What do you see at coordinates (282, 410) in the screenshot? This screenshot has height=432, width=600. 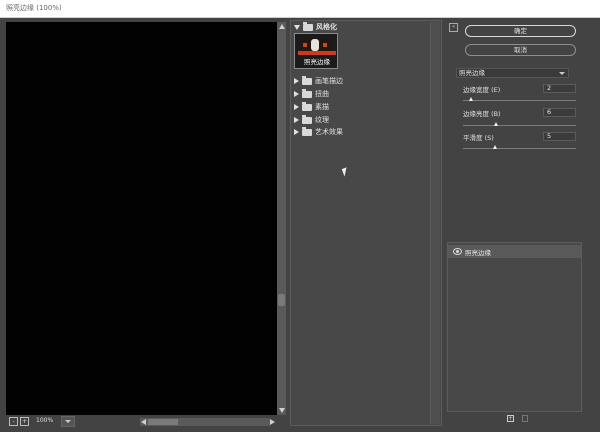 I see `scroll-down-icon` at bounding box center [282, 410].